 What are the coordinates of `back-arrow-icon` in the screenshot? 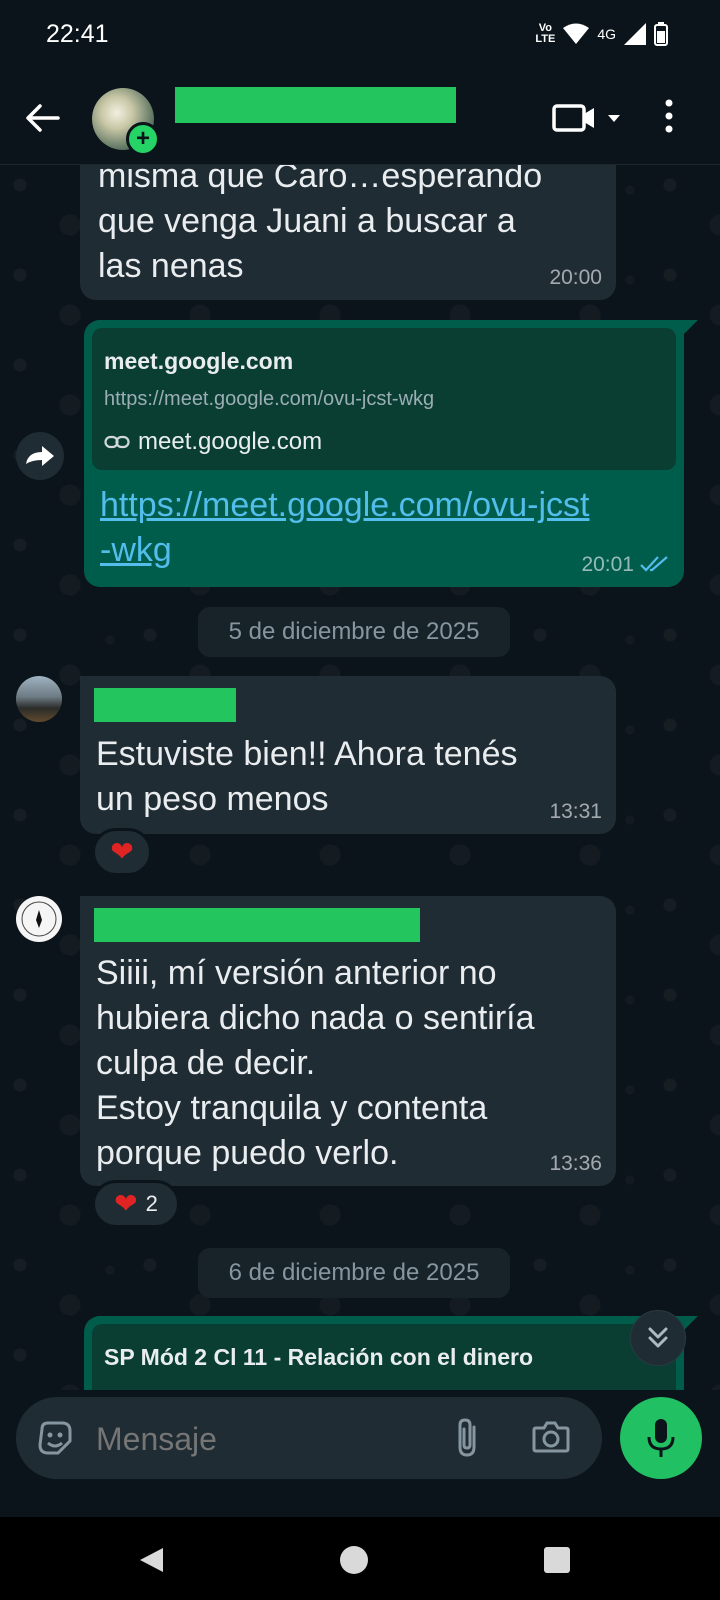 It's located at (42, 118).